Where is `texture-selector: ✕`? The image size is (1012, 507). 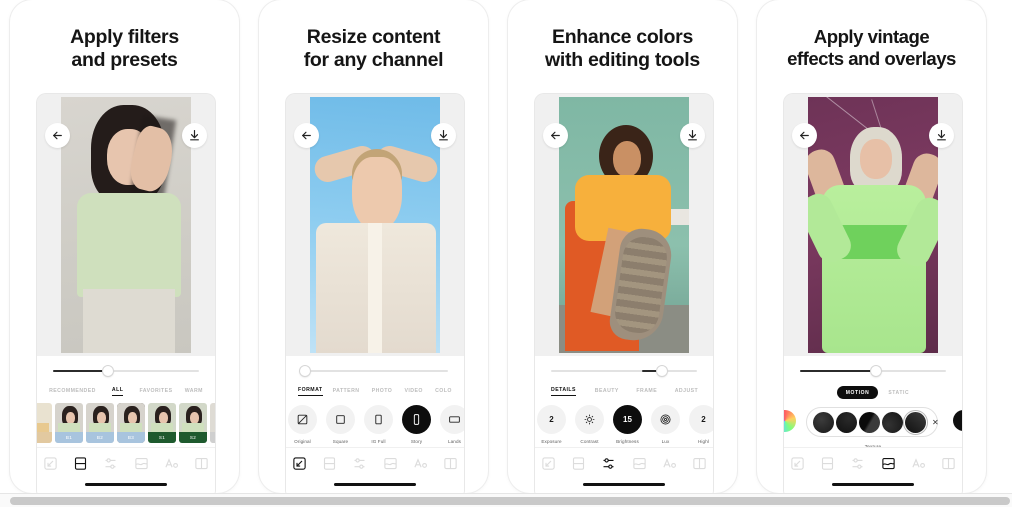
texture-selector: ✕ is located at coordinates (872, 422).